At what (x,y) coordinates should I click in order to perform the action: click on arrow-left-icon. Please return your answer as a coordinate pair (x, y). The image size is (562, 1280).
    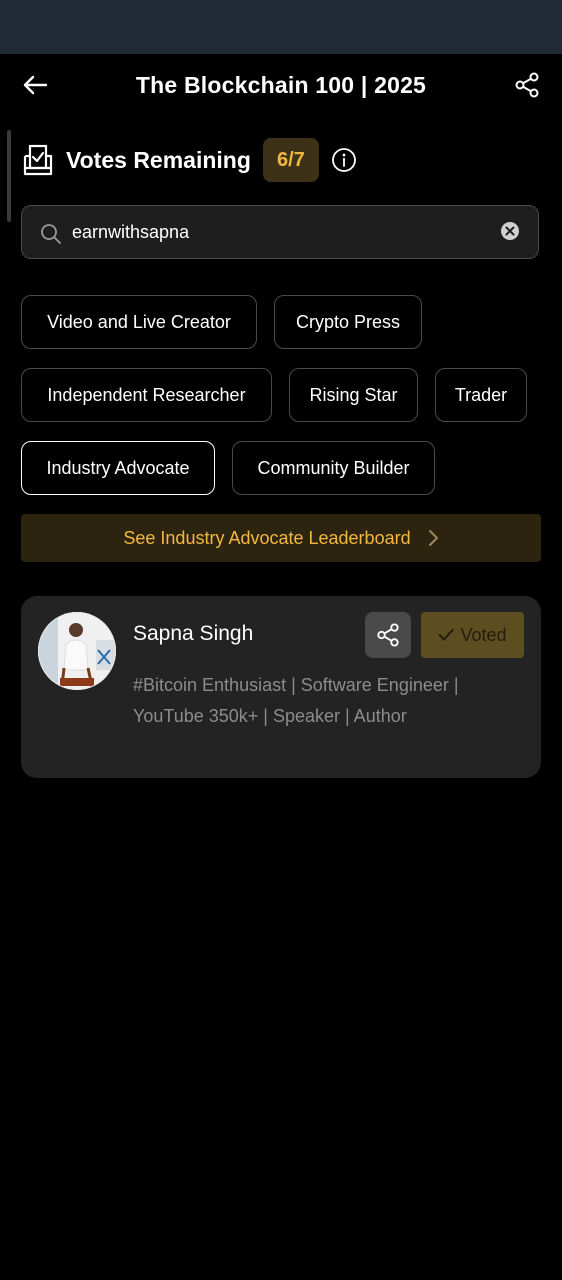
    Looking at the image, I should click on (35, 85).